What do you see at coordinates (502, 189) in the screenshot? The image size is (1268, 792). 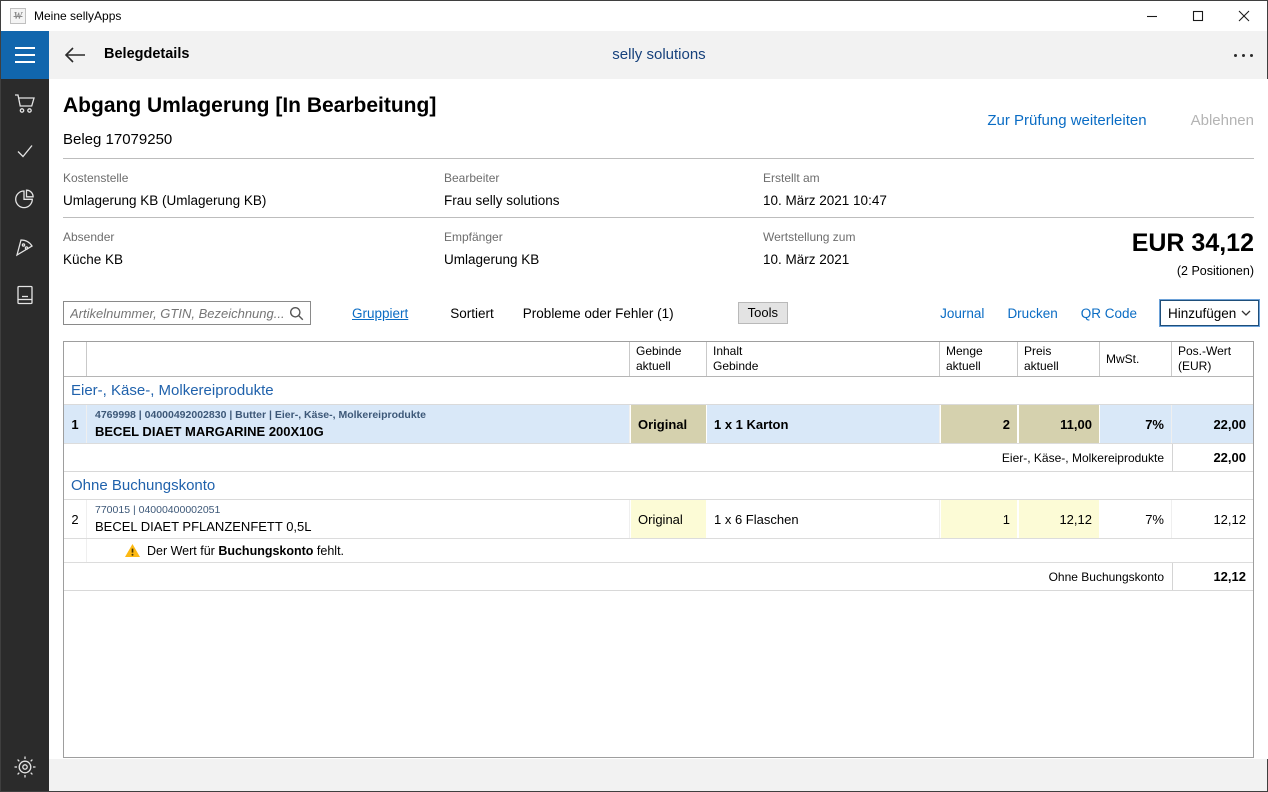 I see `field-bearbeiter: Bearbeiter Frau selly solutions` at bounding box center [502, 189].